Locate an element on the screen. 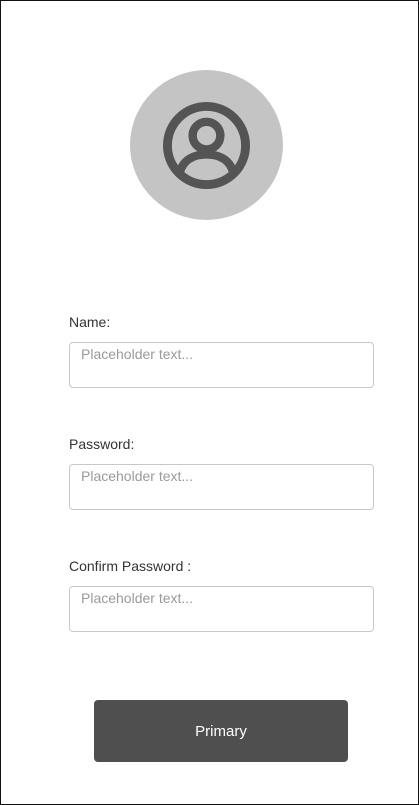 The height and width of the screenshot is (805, 419). password-label: Password: is located at coordinates (102, 444).